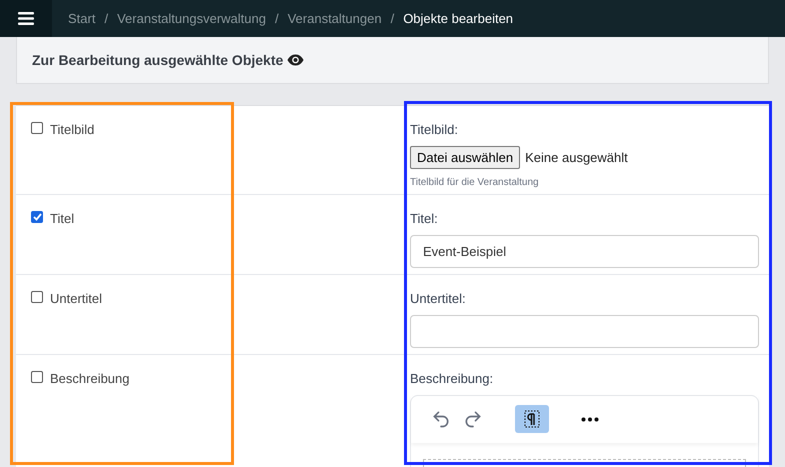 Image resolution: width=785 pixels, height=467 pixels. What do you see at coordinates (72, 130) in the screenshot?
I see `checkbox-label: Titelbild` at bounding box center [72, 130].